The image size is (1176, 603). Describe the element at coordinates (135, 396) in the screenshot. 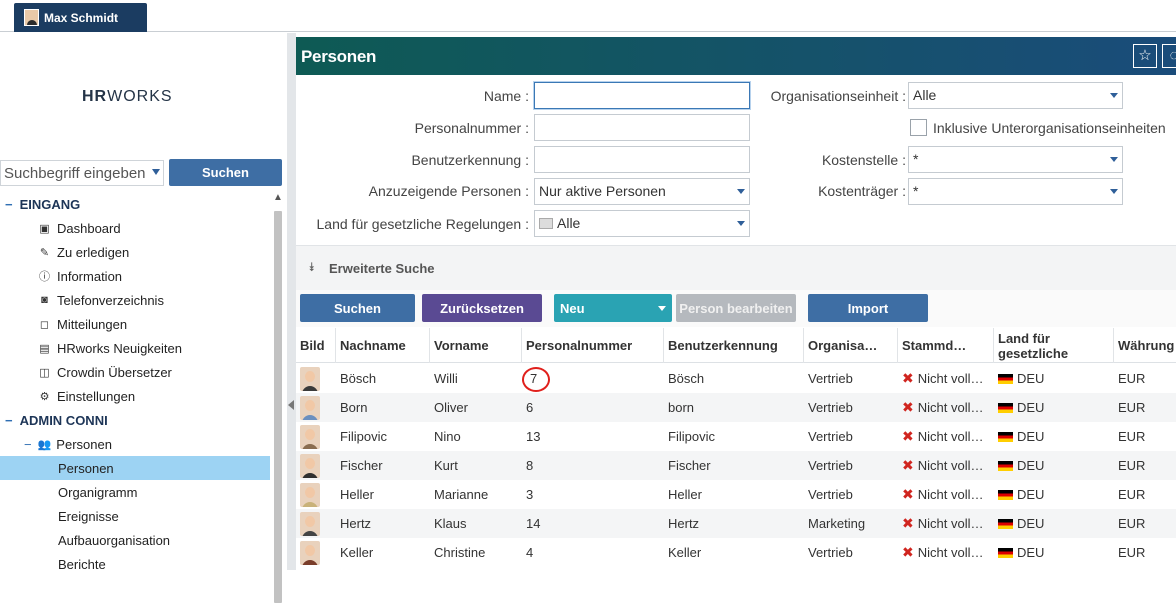

I see `nav-item-einstellungen: ⚙ Einstellungen` at that location.